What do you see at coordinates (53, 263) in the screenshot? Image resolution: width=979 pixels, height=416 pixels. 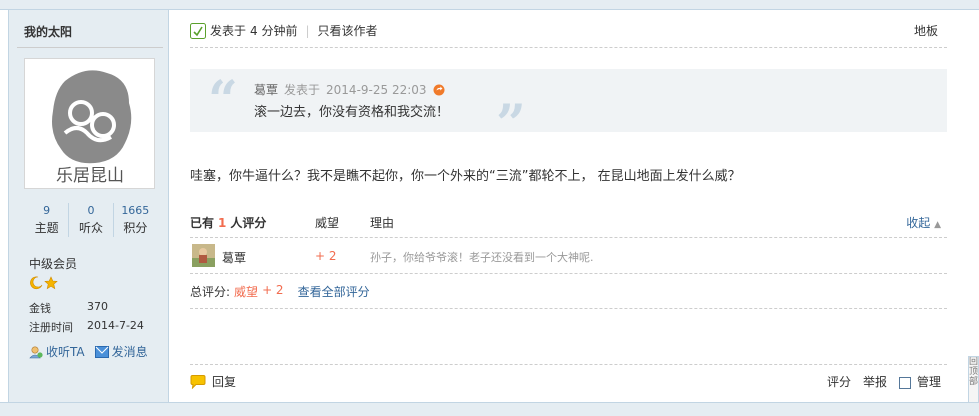 I see `member-level: 中级会员` at bounding box center [53, 263].